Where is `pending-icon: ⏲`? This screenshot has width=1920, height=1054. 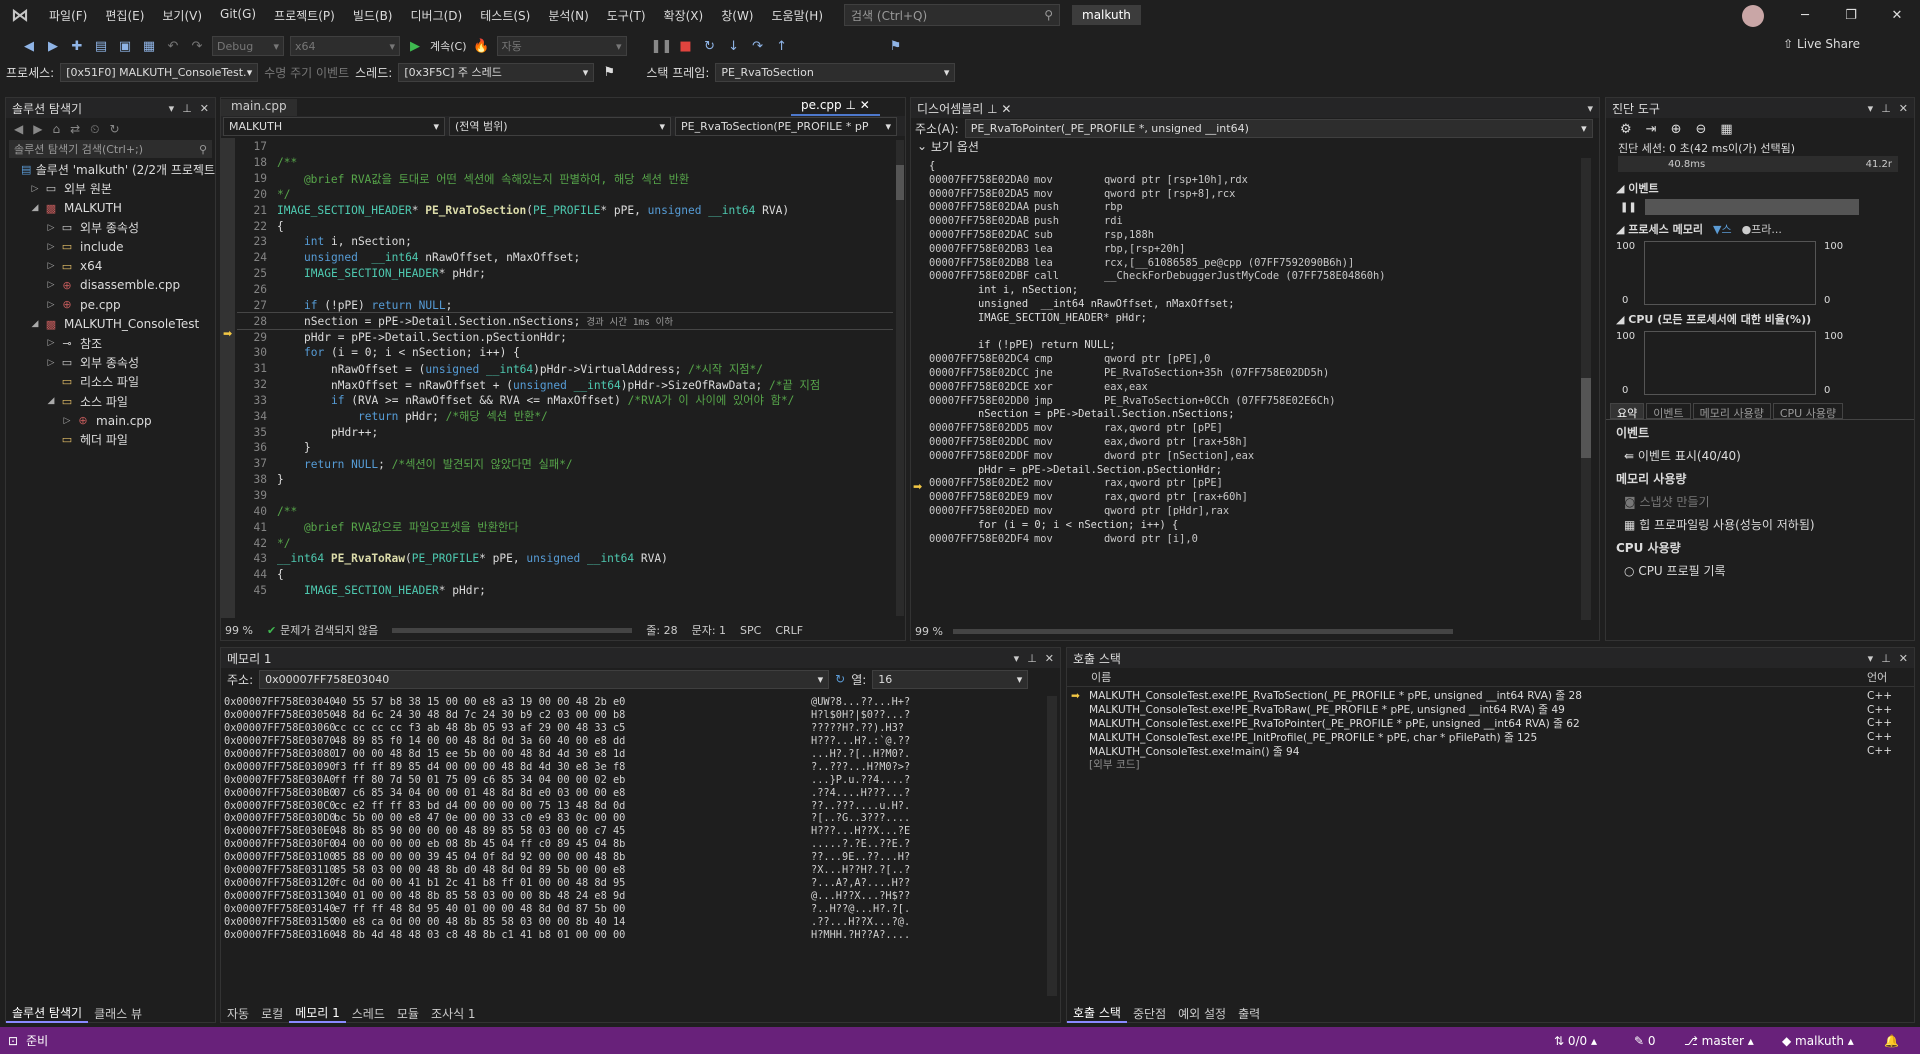 pending-icon: ⏲ is located at coordinates (94, 129).